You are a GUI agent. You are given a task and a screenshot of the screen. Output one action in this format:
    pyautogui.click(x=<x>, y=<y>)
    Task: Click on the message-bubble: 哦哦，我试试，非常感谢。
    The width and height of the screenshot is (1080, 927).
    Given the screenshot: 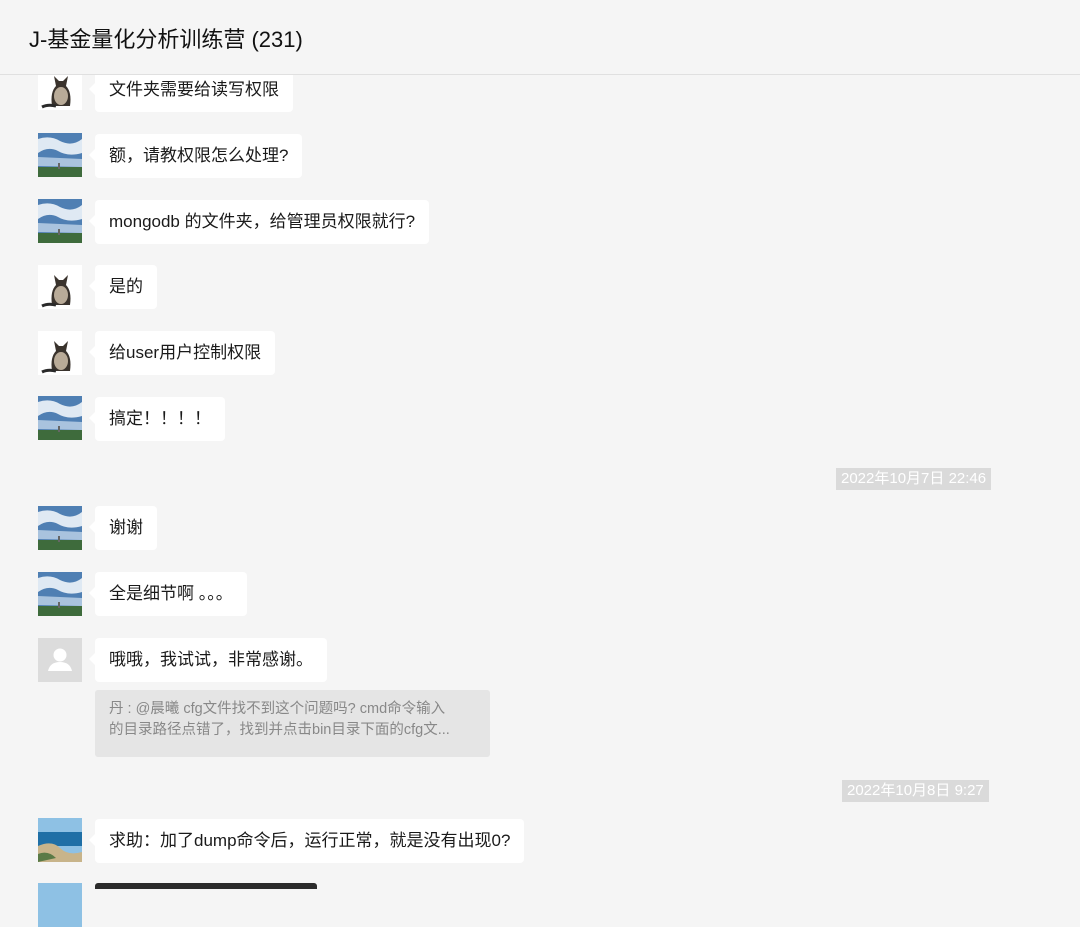 What is the action you would take?
    pyautogui.click(x=208, y=660)
    